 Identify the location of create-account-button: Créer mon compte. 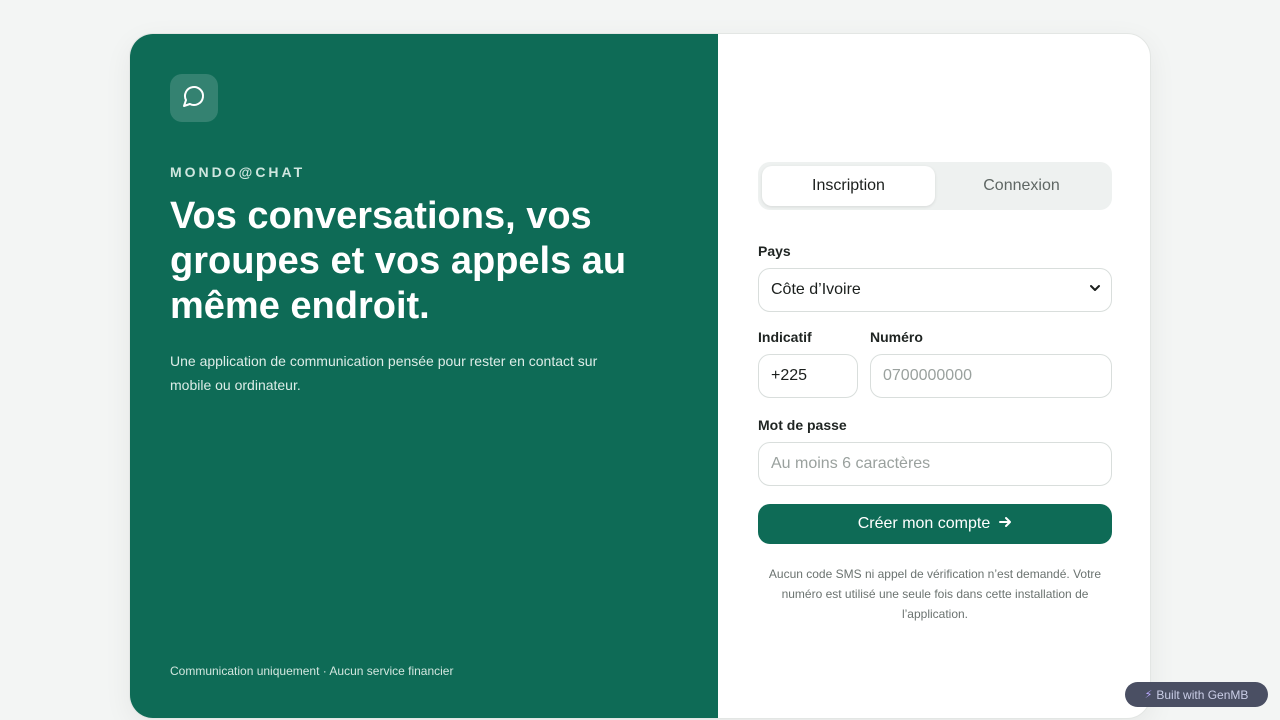
(935, 524).